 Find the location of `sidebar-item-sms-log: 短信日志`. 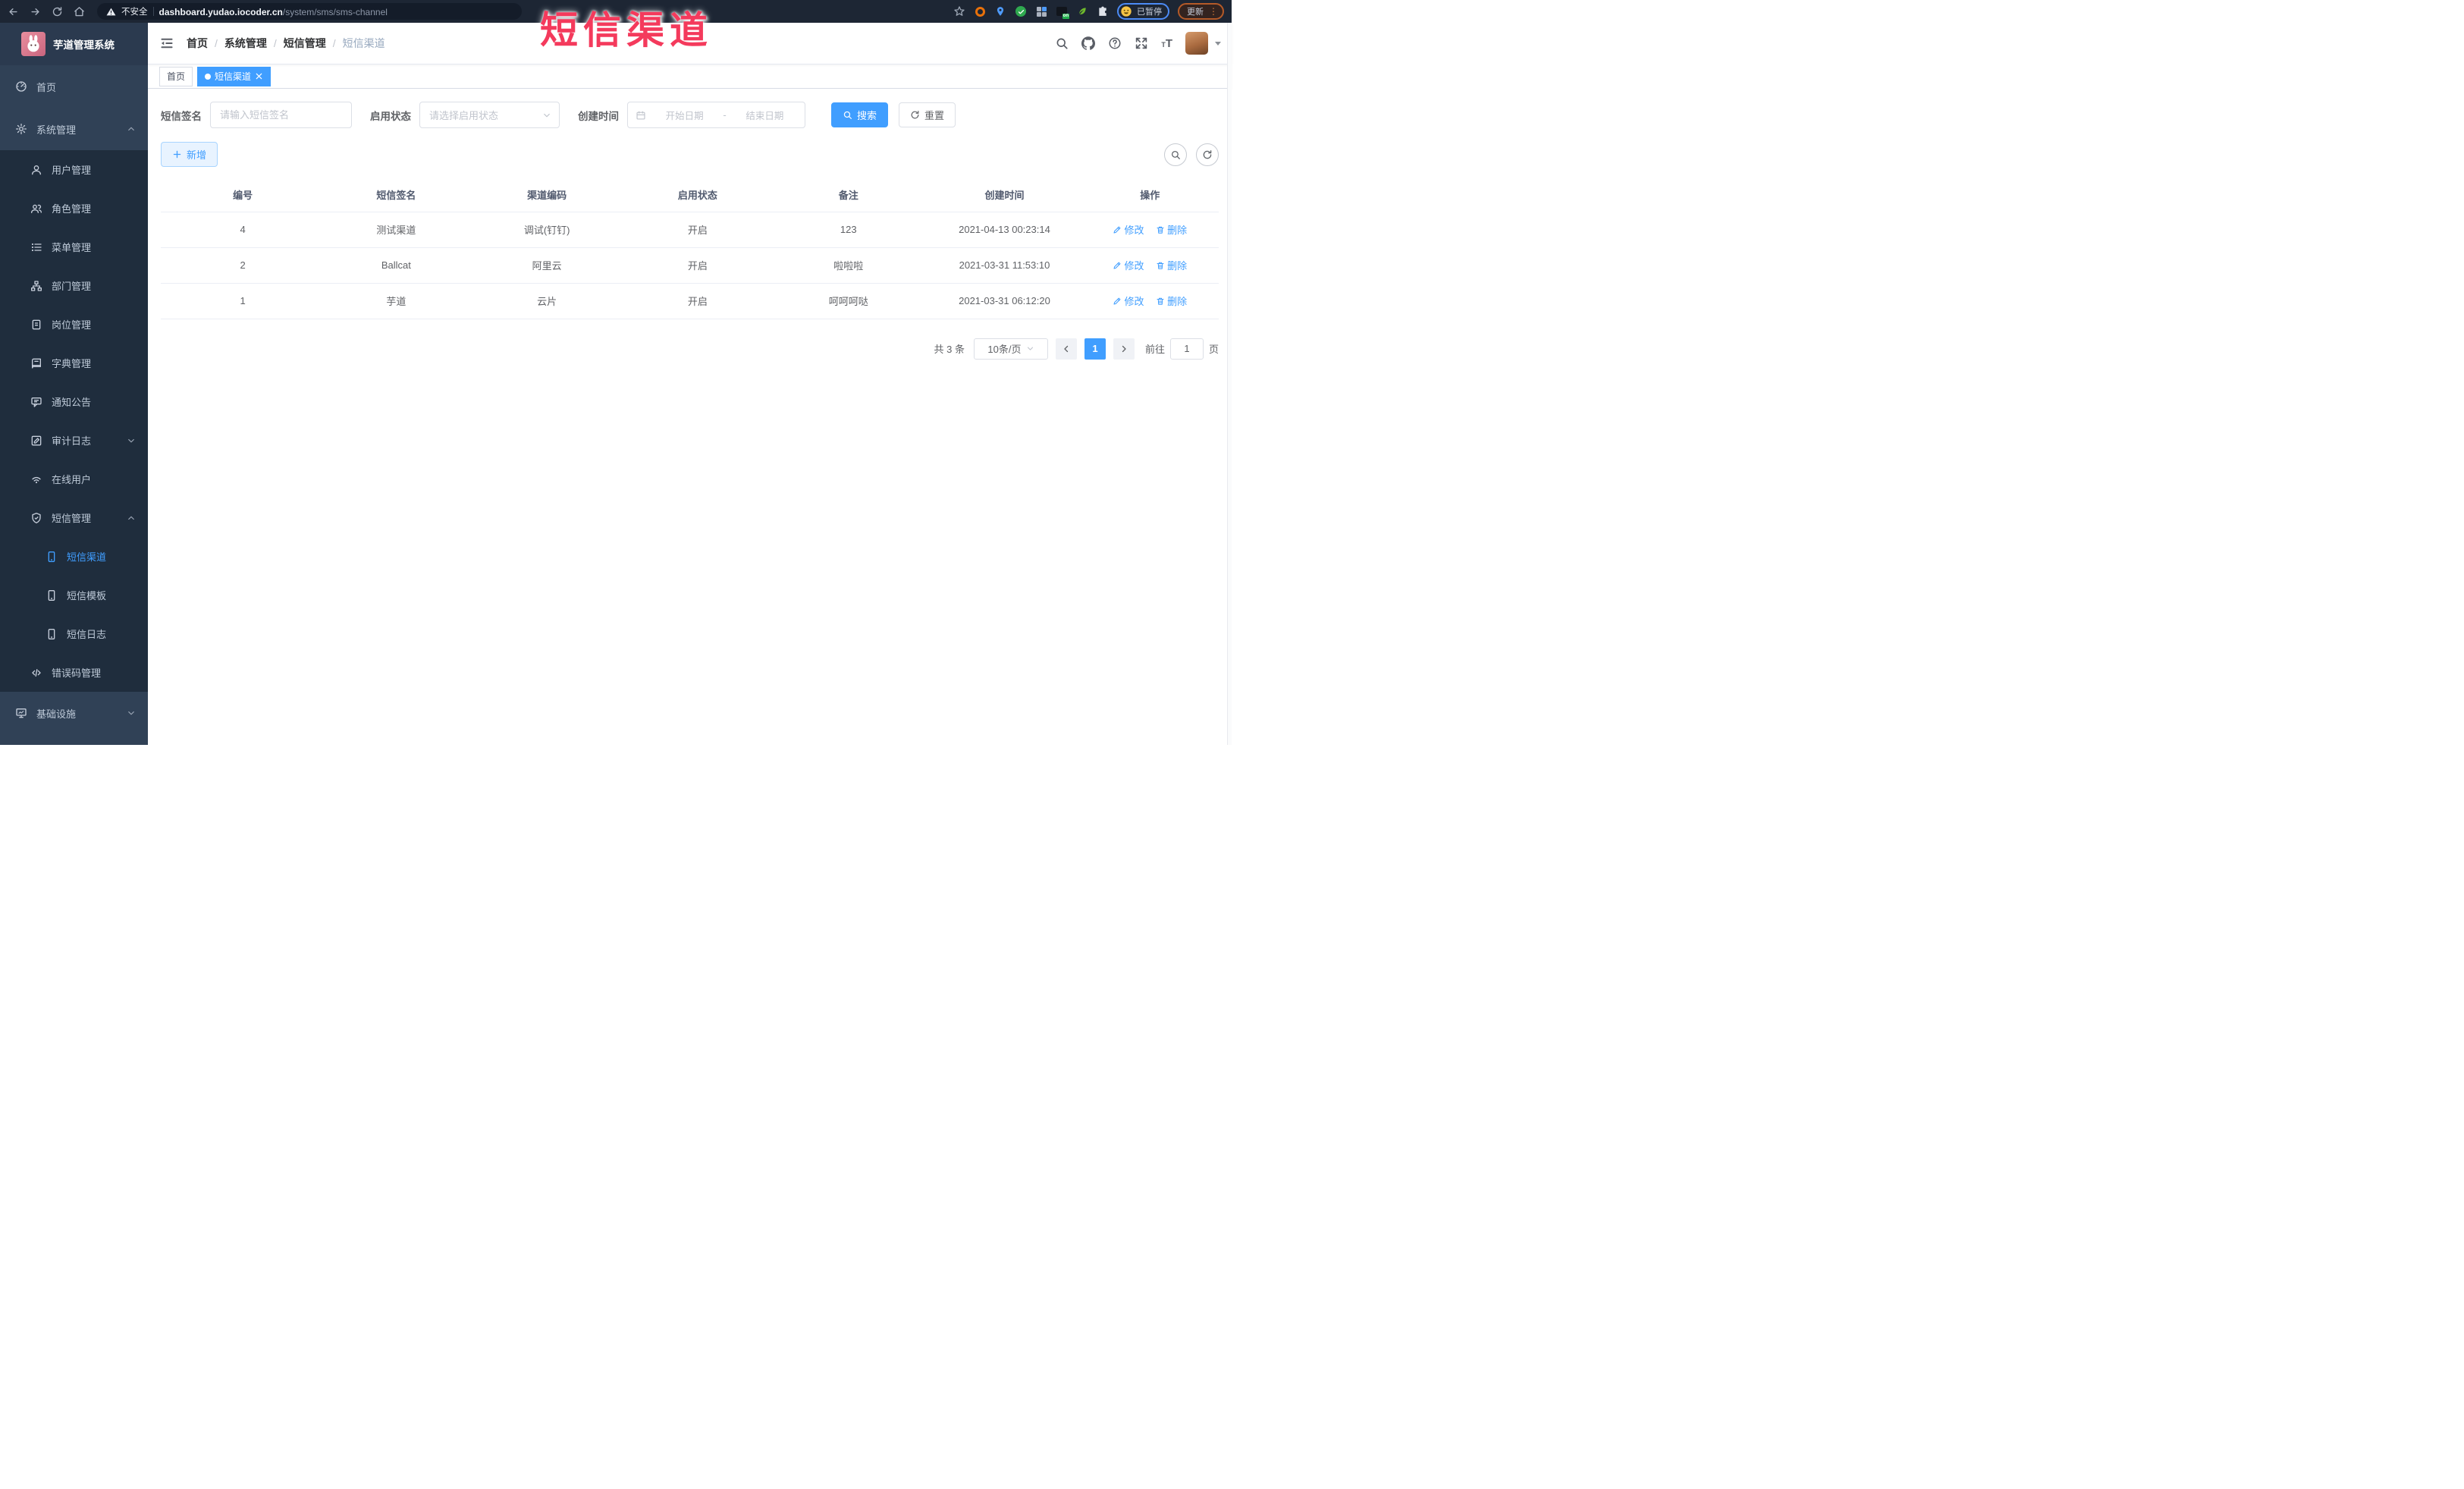

sidebar-item-sms-log: 短信日志 is located at coordinates (74, 633).